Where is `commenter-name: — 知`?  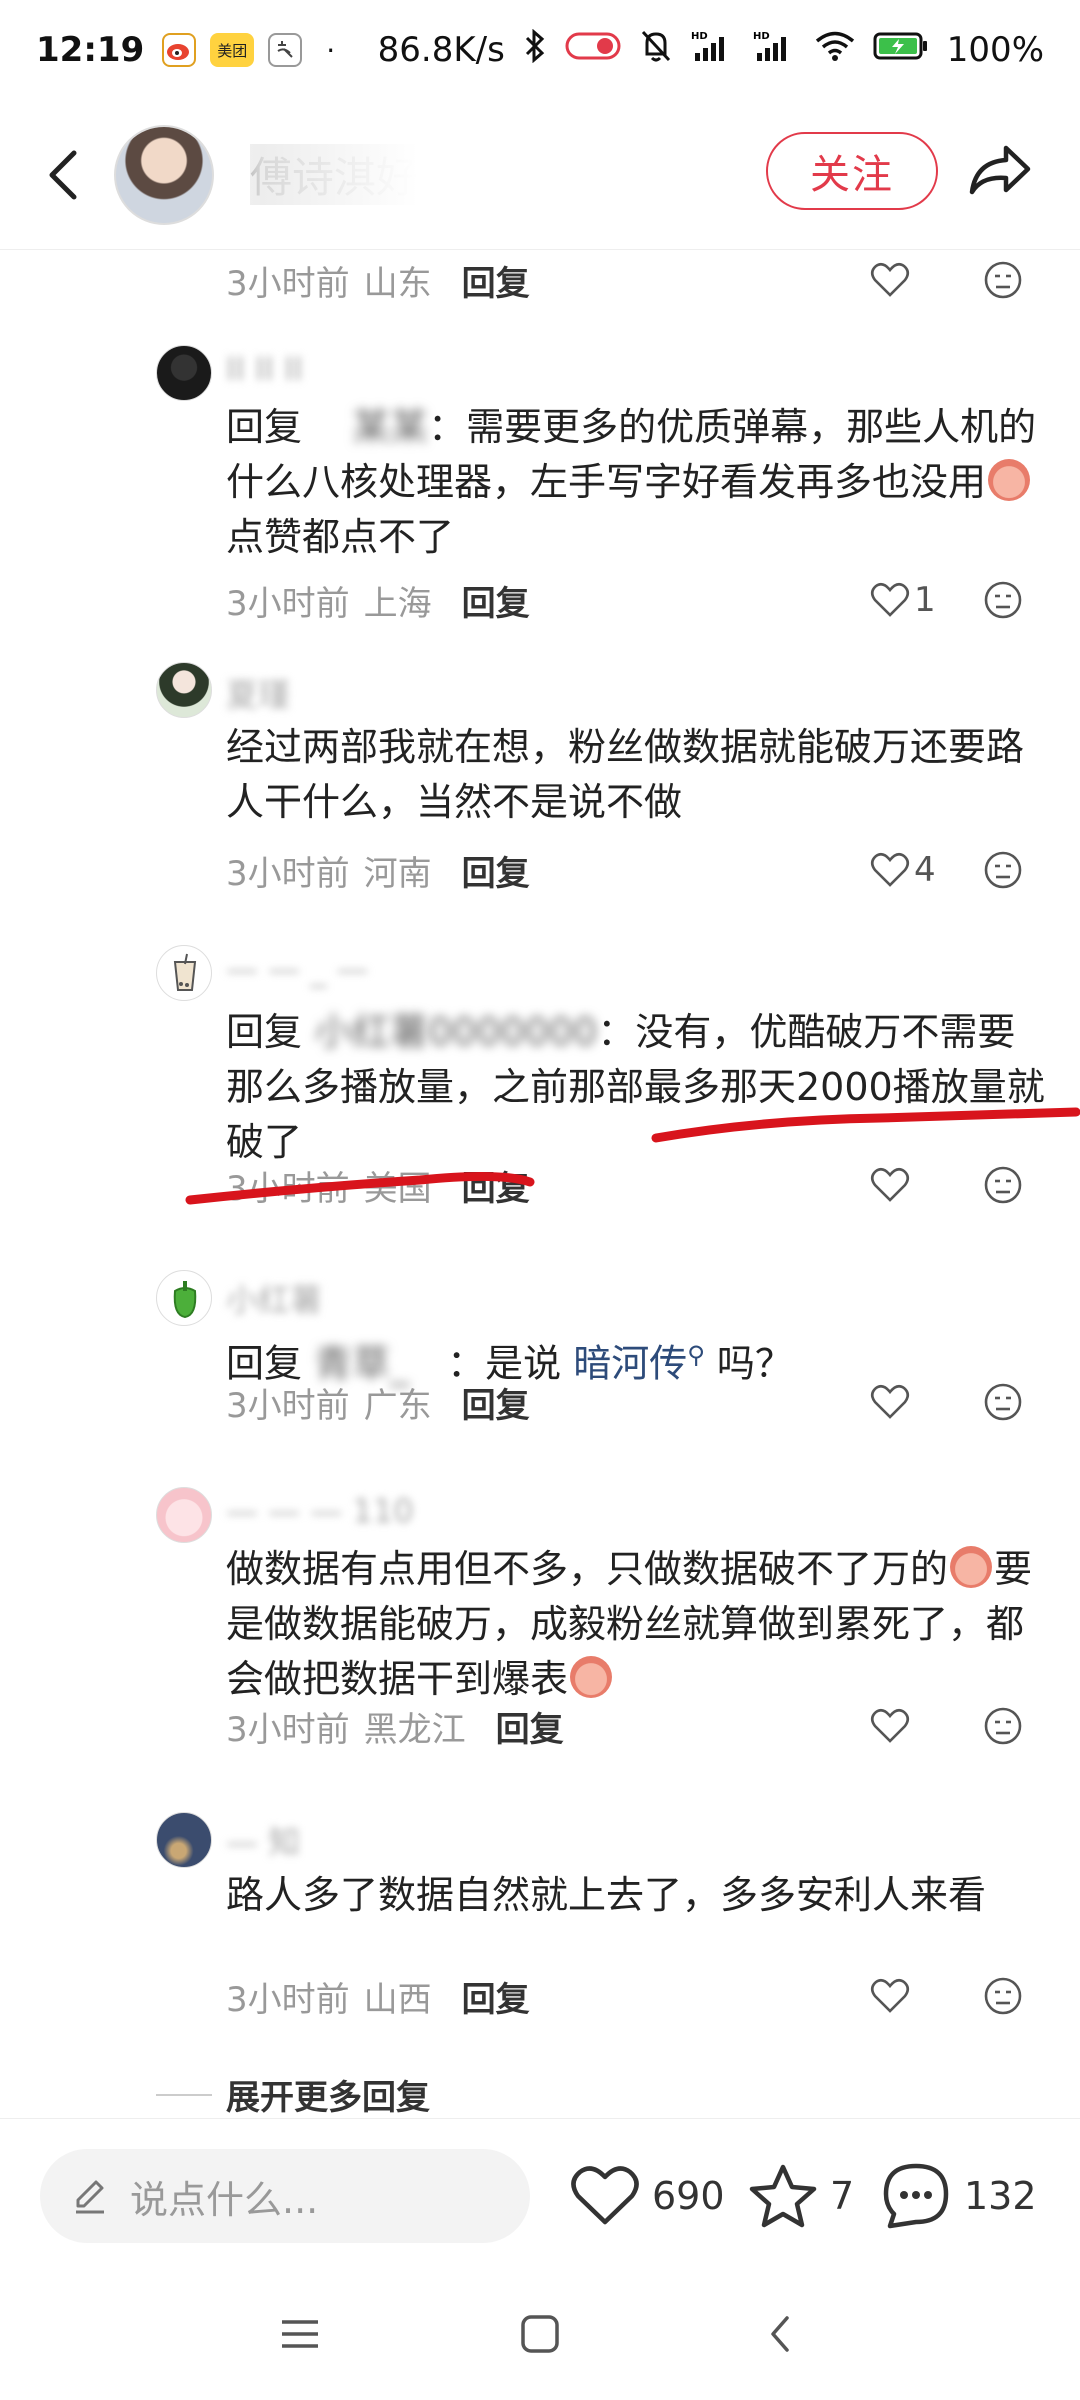
commenter-name: — 知 is located at coordinates (263, 1839).